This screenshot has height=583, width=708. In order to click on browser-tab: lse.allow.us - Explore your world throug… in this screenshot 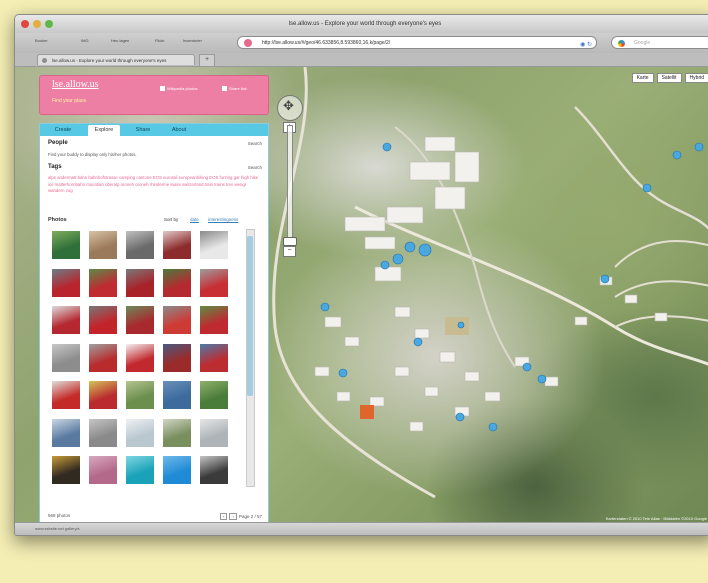, I will do `click(116, 59)`.